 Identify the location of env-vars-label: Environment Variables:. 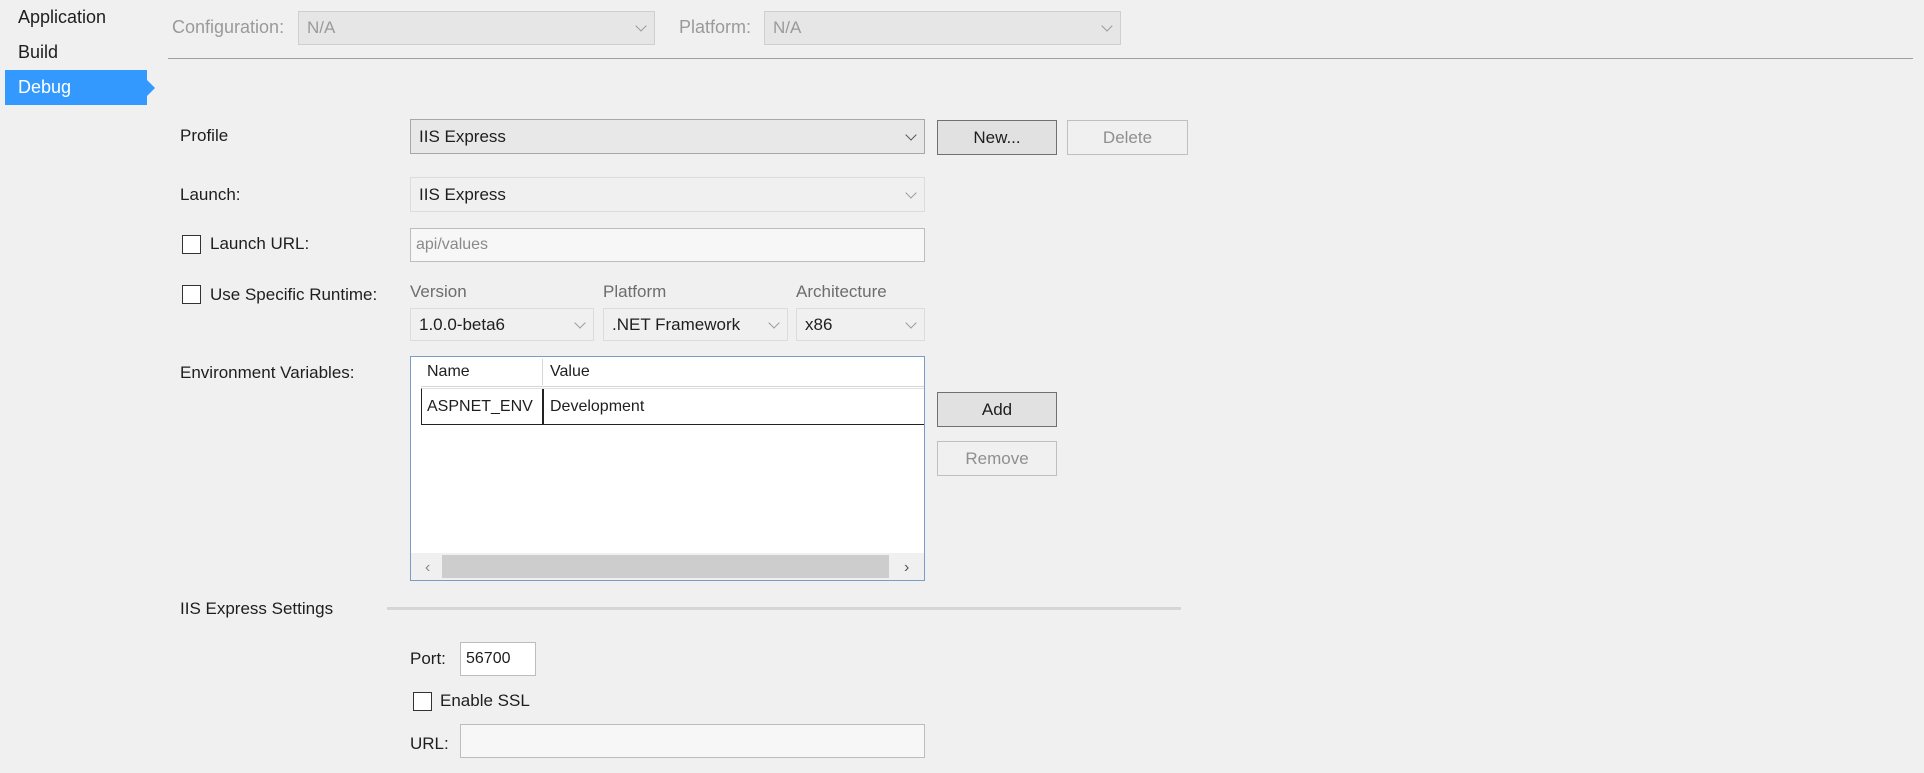
(267, 372).